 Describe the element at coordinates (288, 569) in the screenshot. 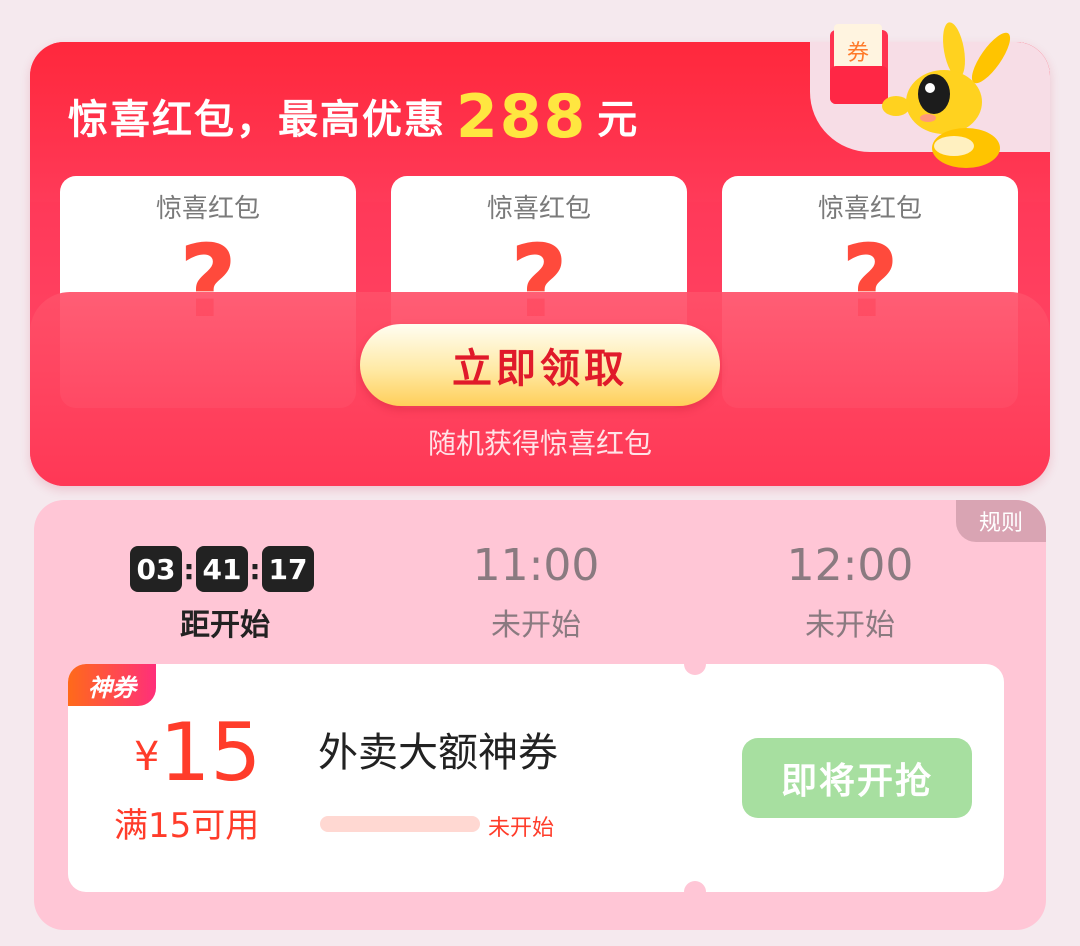

I see `countdown-seconds: 17` at that location.